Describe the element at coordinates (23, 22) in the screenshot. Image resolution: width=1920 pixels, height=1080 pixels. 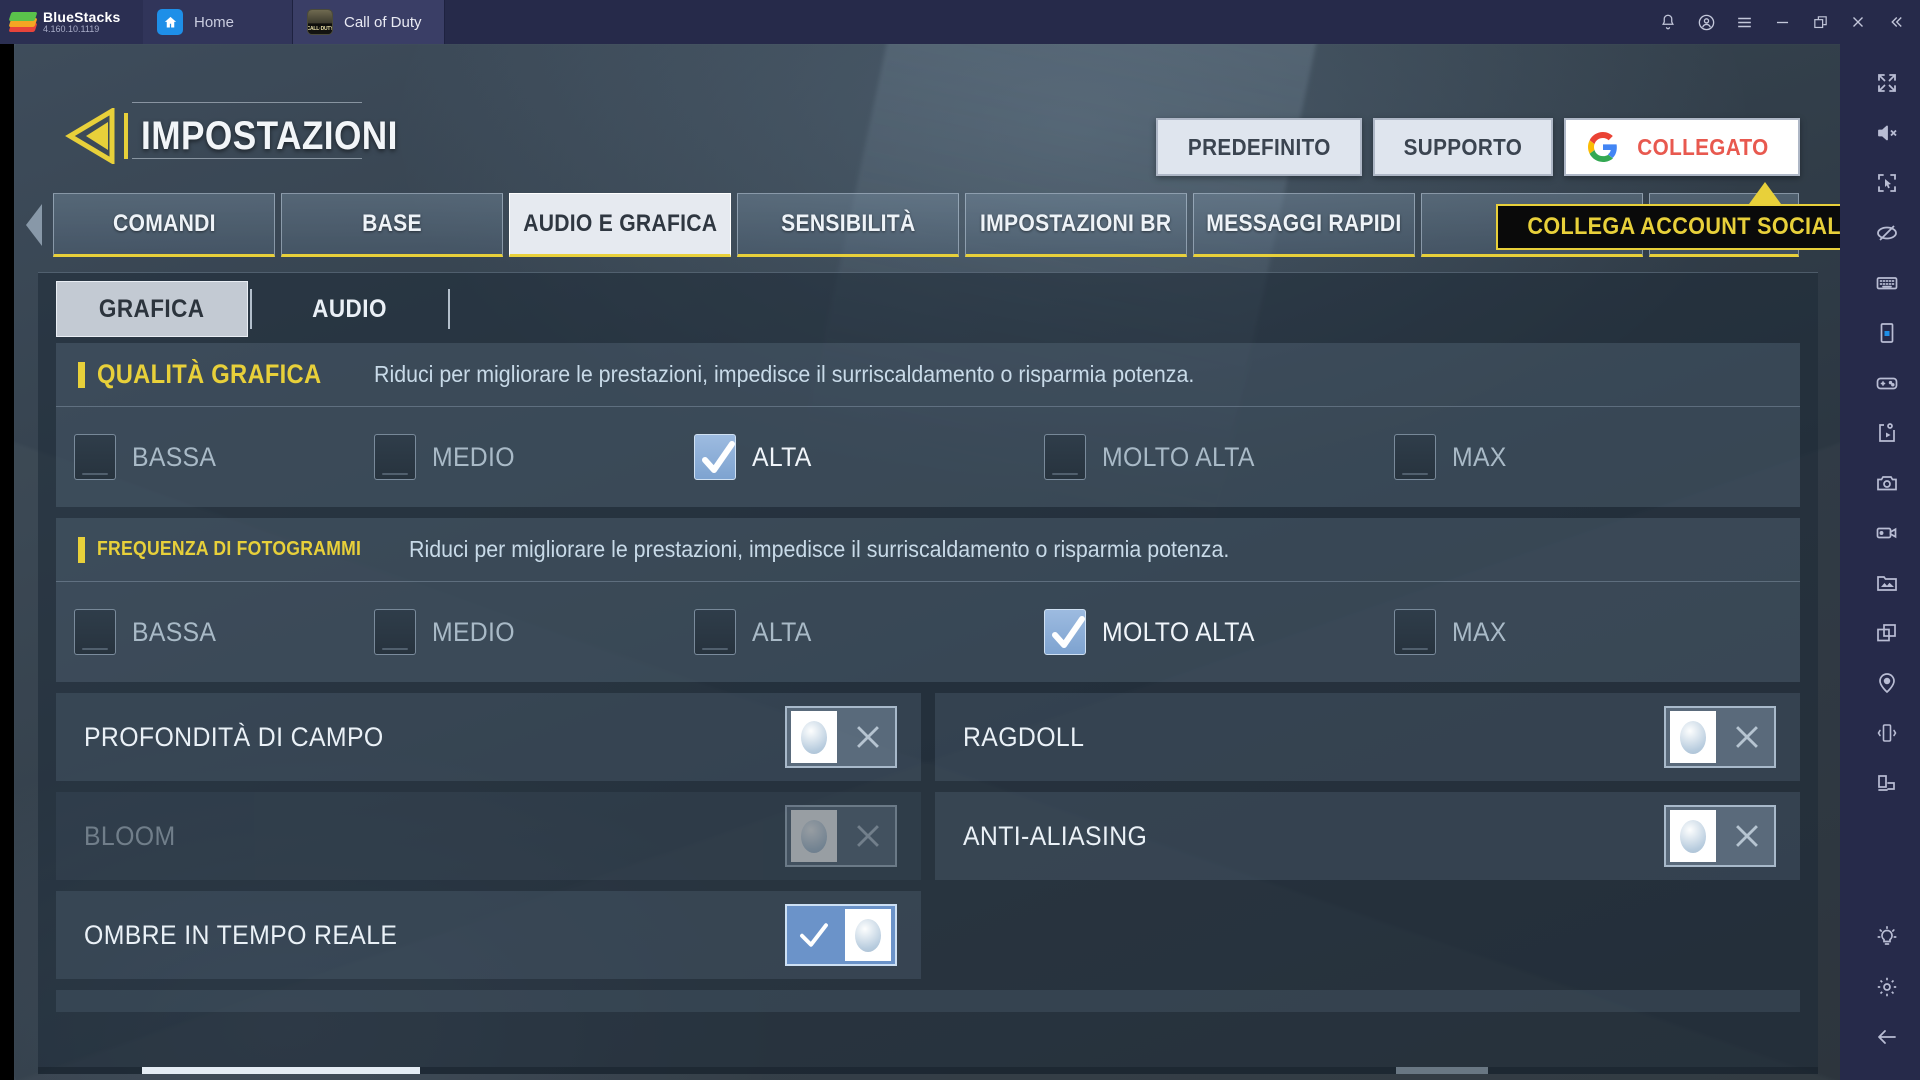
I see `bluestacks-logo-icon` at that location.